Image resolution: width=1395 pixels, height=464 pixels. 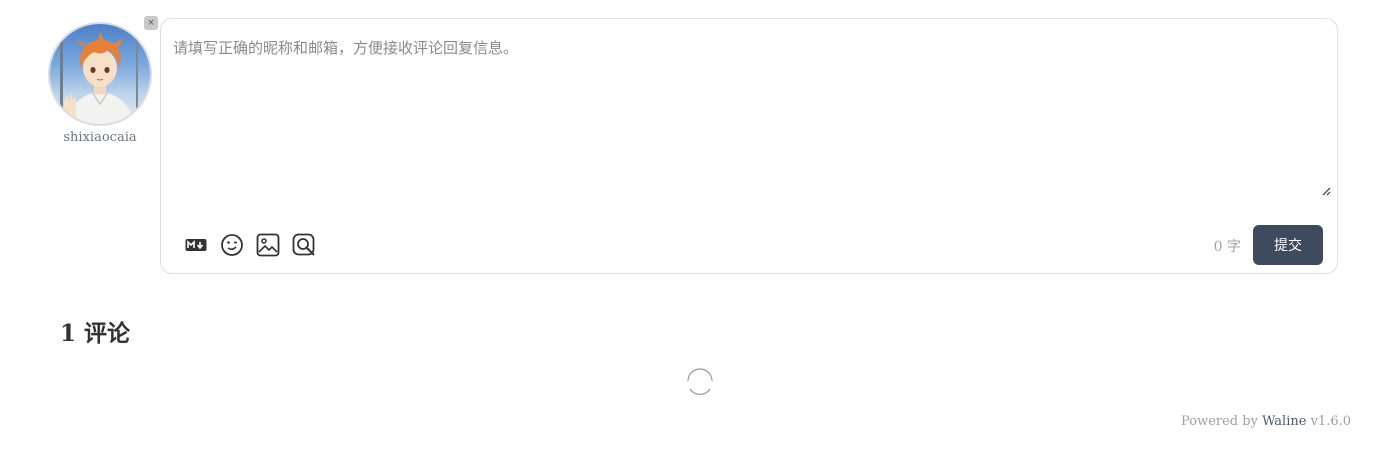 I want to click on version-text: v1.6.0, so click(x=1330, y=421).